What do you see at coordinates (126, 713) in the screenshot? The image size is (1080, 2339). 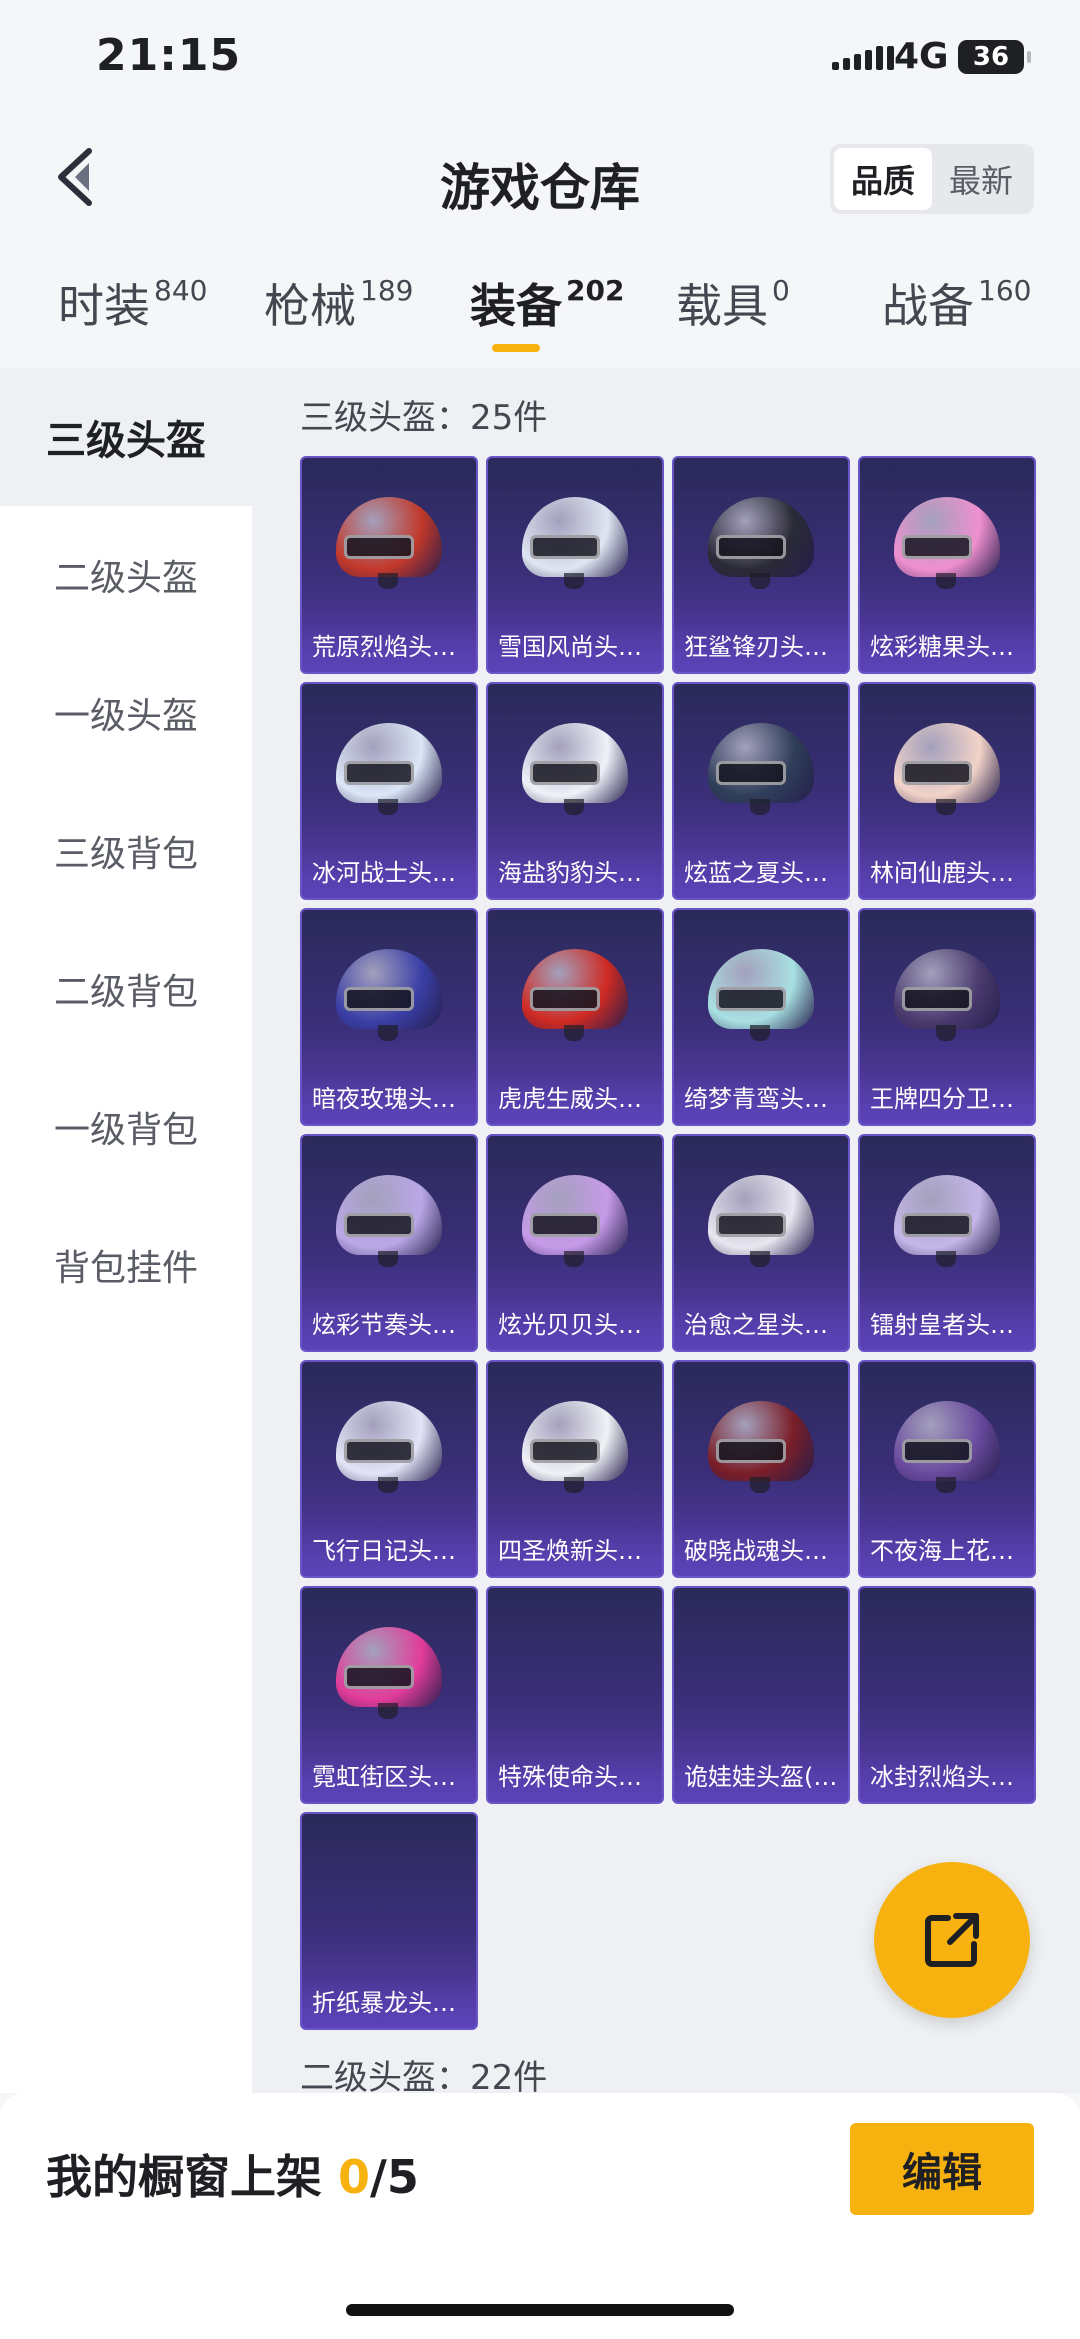 I see `sidebar-item-level1-helmet: 一级头盔` at bounding box center [126, 713].